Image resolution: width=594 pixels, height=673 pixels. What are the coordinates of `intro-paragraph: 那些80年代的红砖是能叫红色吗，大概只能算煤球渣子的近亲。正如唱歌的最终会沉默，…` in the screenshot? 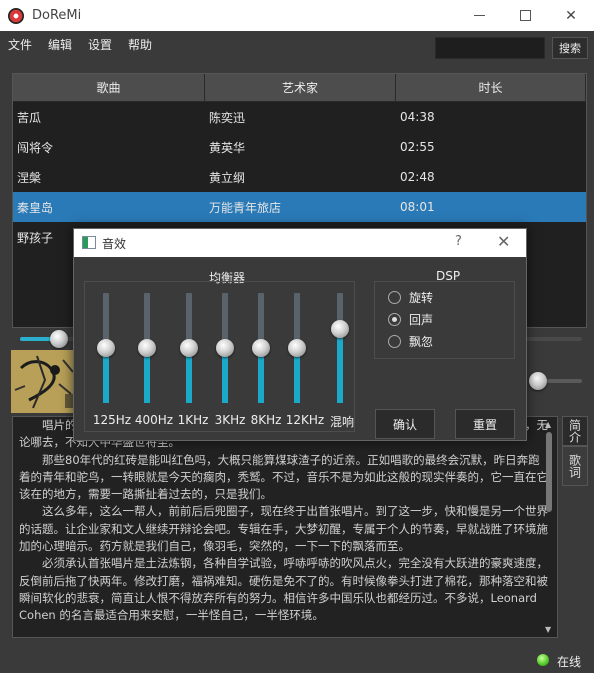 It's located at (283, 477).